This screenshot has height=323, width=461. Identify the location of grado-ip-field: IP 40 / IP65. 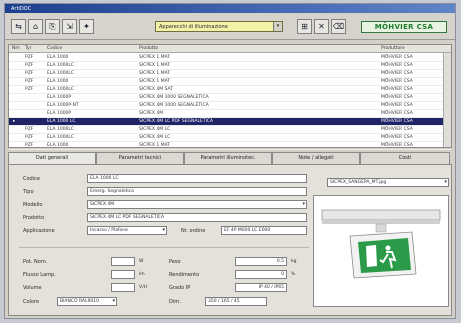
(261, 287).